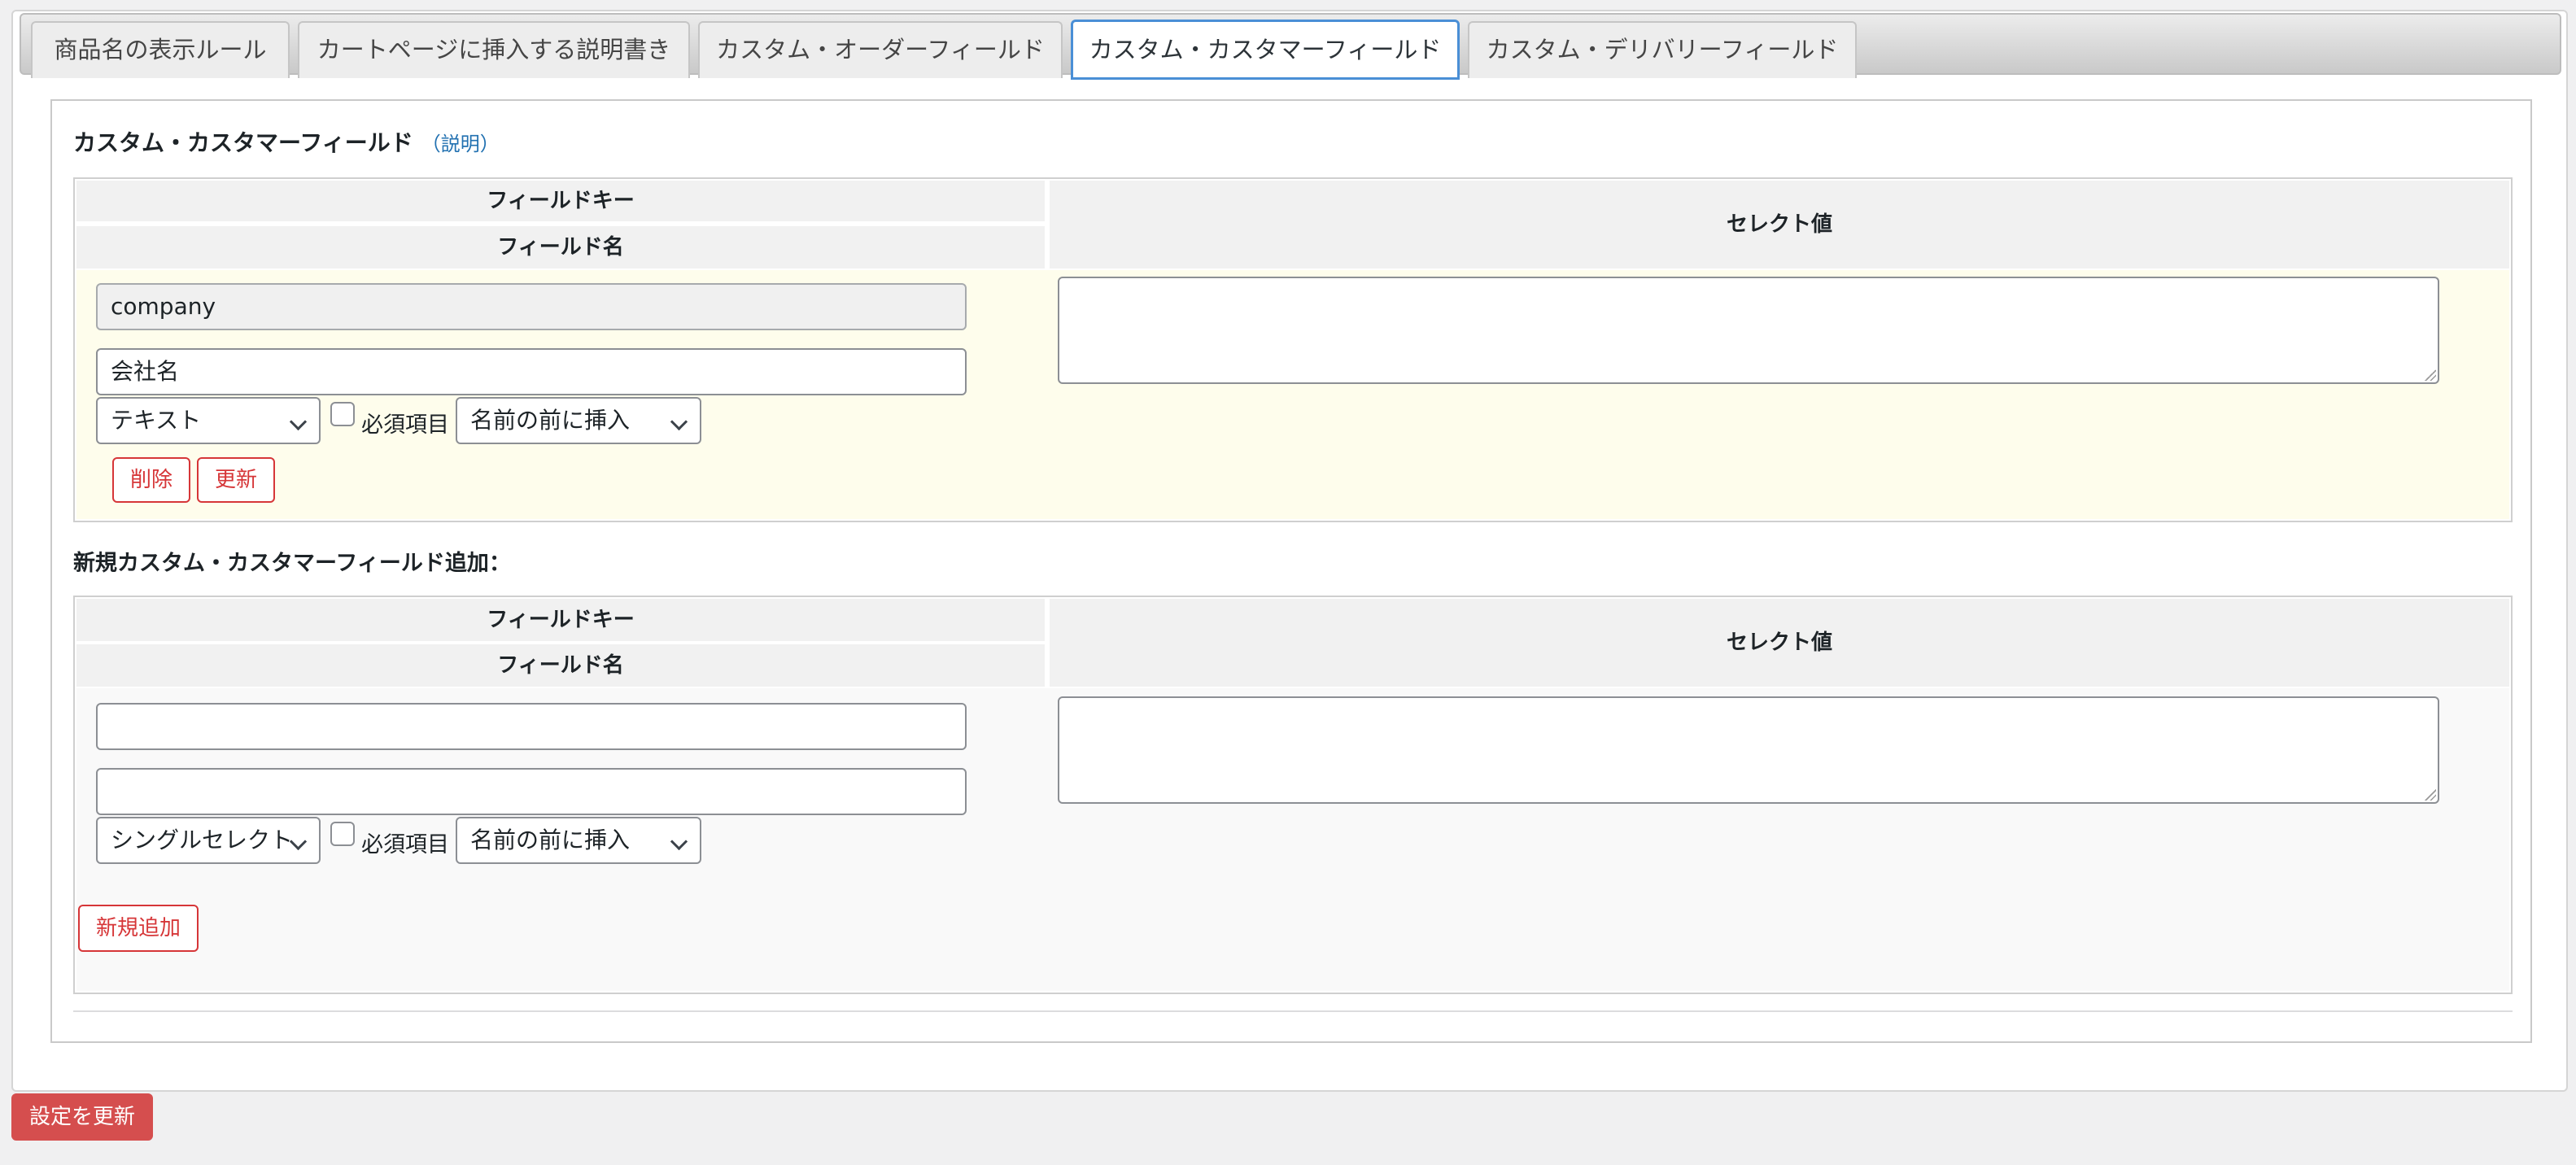 The height and width of the screenshot is (1165, 2576). I want to click on field-type-select: テキスト, so click(208, 420).